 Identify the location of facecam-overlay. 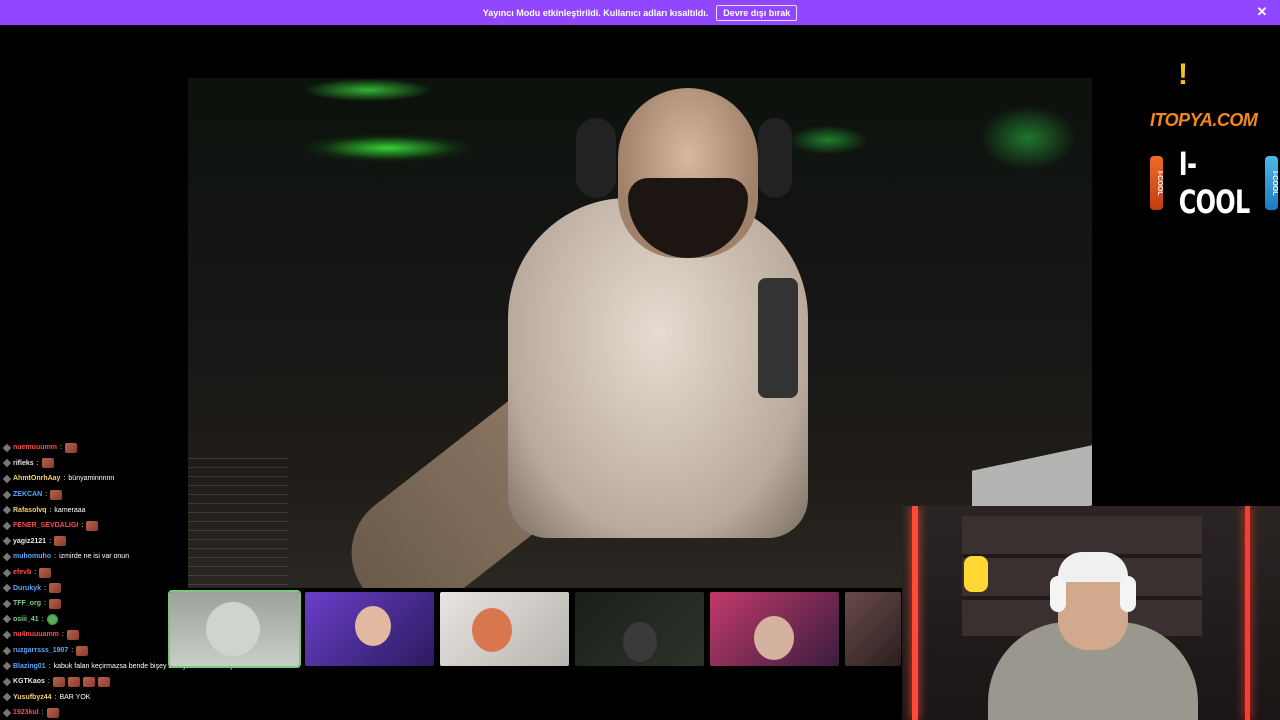
(1091, 613).